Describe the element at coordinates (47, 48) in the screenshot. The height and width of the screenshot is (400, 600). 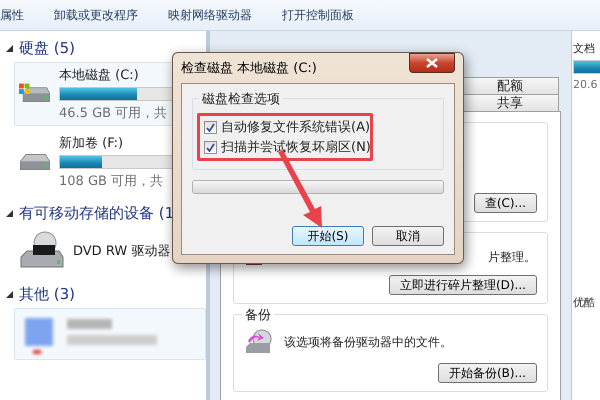
I see `group-heading: 硬盘 (5)` at that location.